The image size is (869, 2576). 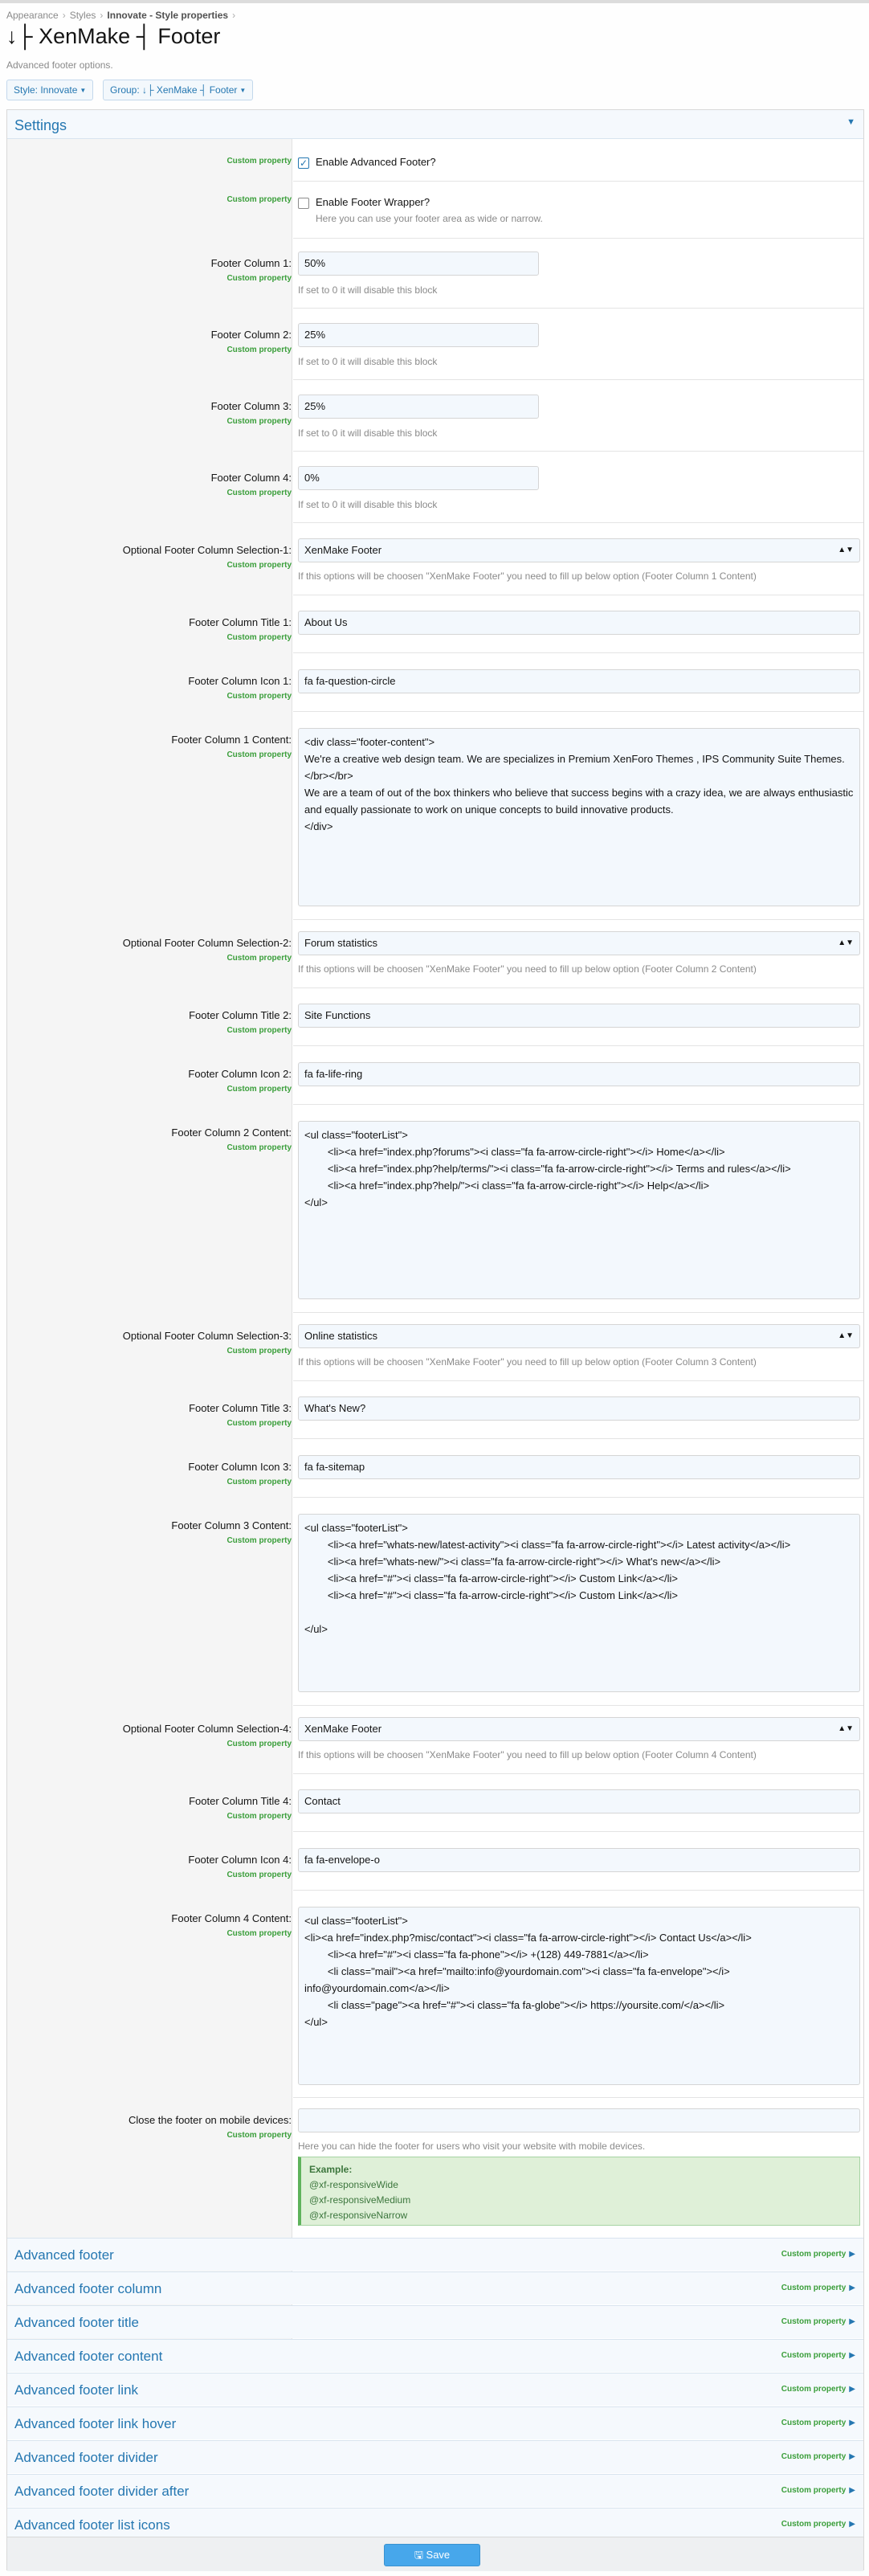 I want to click on select-arrows-icon: ▲▼, so click(x=846, y=943).